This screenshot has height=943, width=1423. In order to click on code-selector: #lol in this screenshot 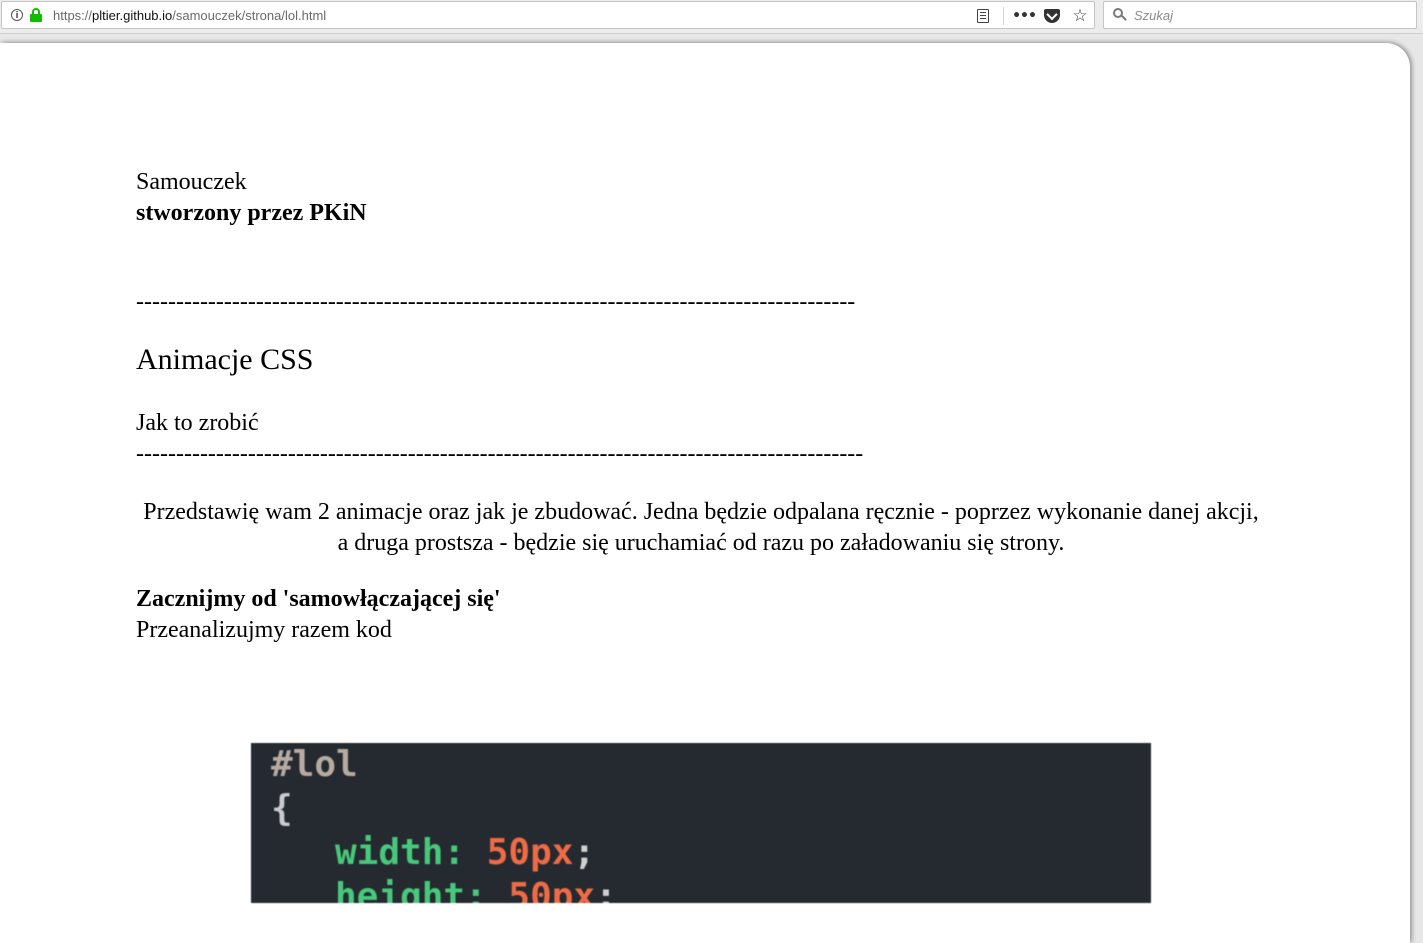, I will do `click(314, 764)`.